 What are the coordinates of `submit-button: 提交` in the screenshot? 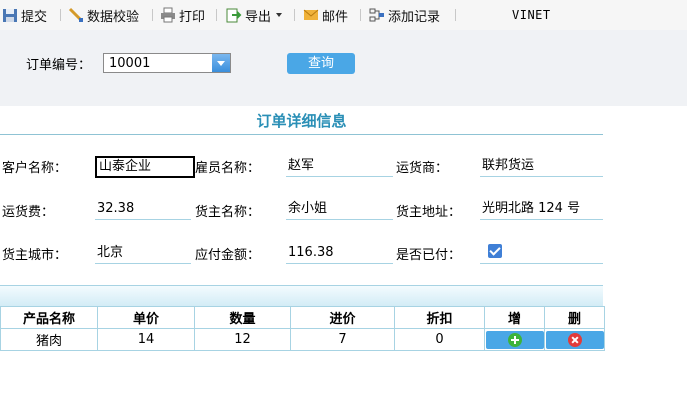 It's located at (24, 15).